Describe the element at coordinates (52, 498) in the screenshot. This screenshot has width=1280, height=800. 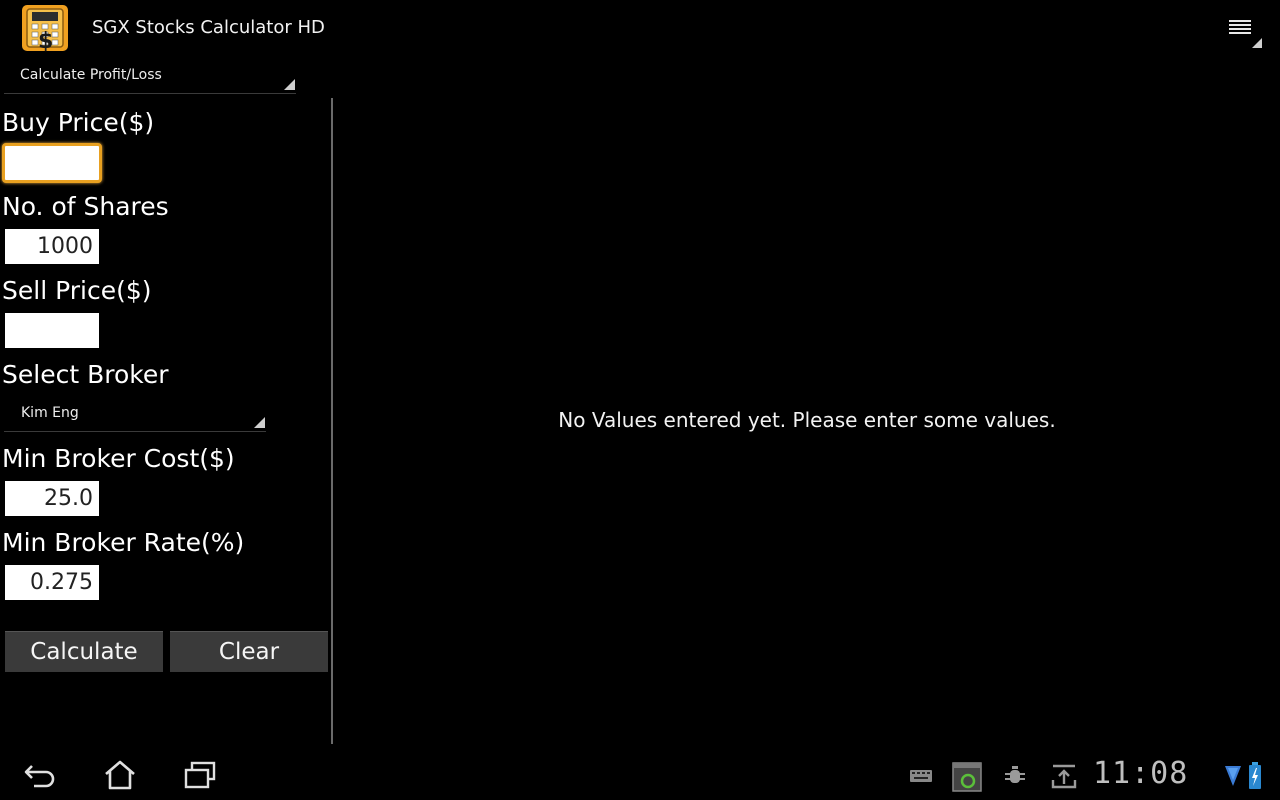
I see `min-broker-cost-input` at that location.